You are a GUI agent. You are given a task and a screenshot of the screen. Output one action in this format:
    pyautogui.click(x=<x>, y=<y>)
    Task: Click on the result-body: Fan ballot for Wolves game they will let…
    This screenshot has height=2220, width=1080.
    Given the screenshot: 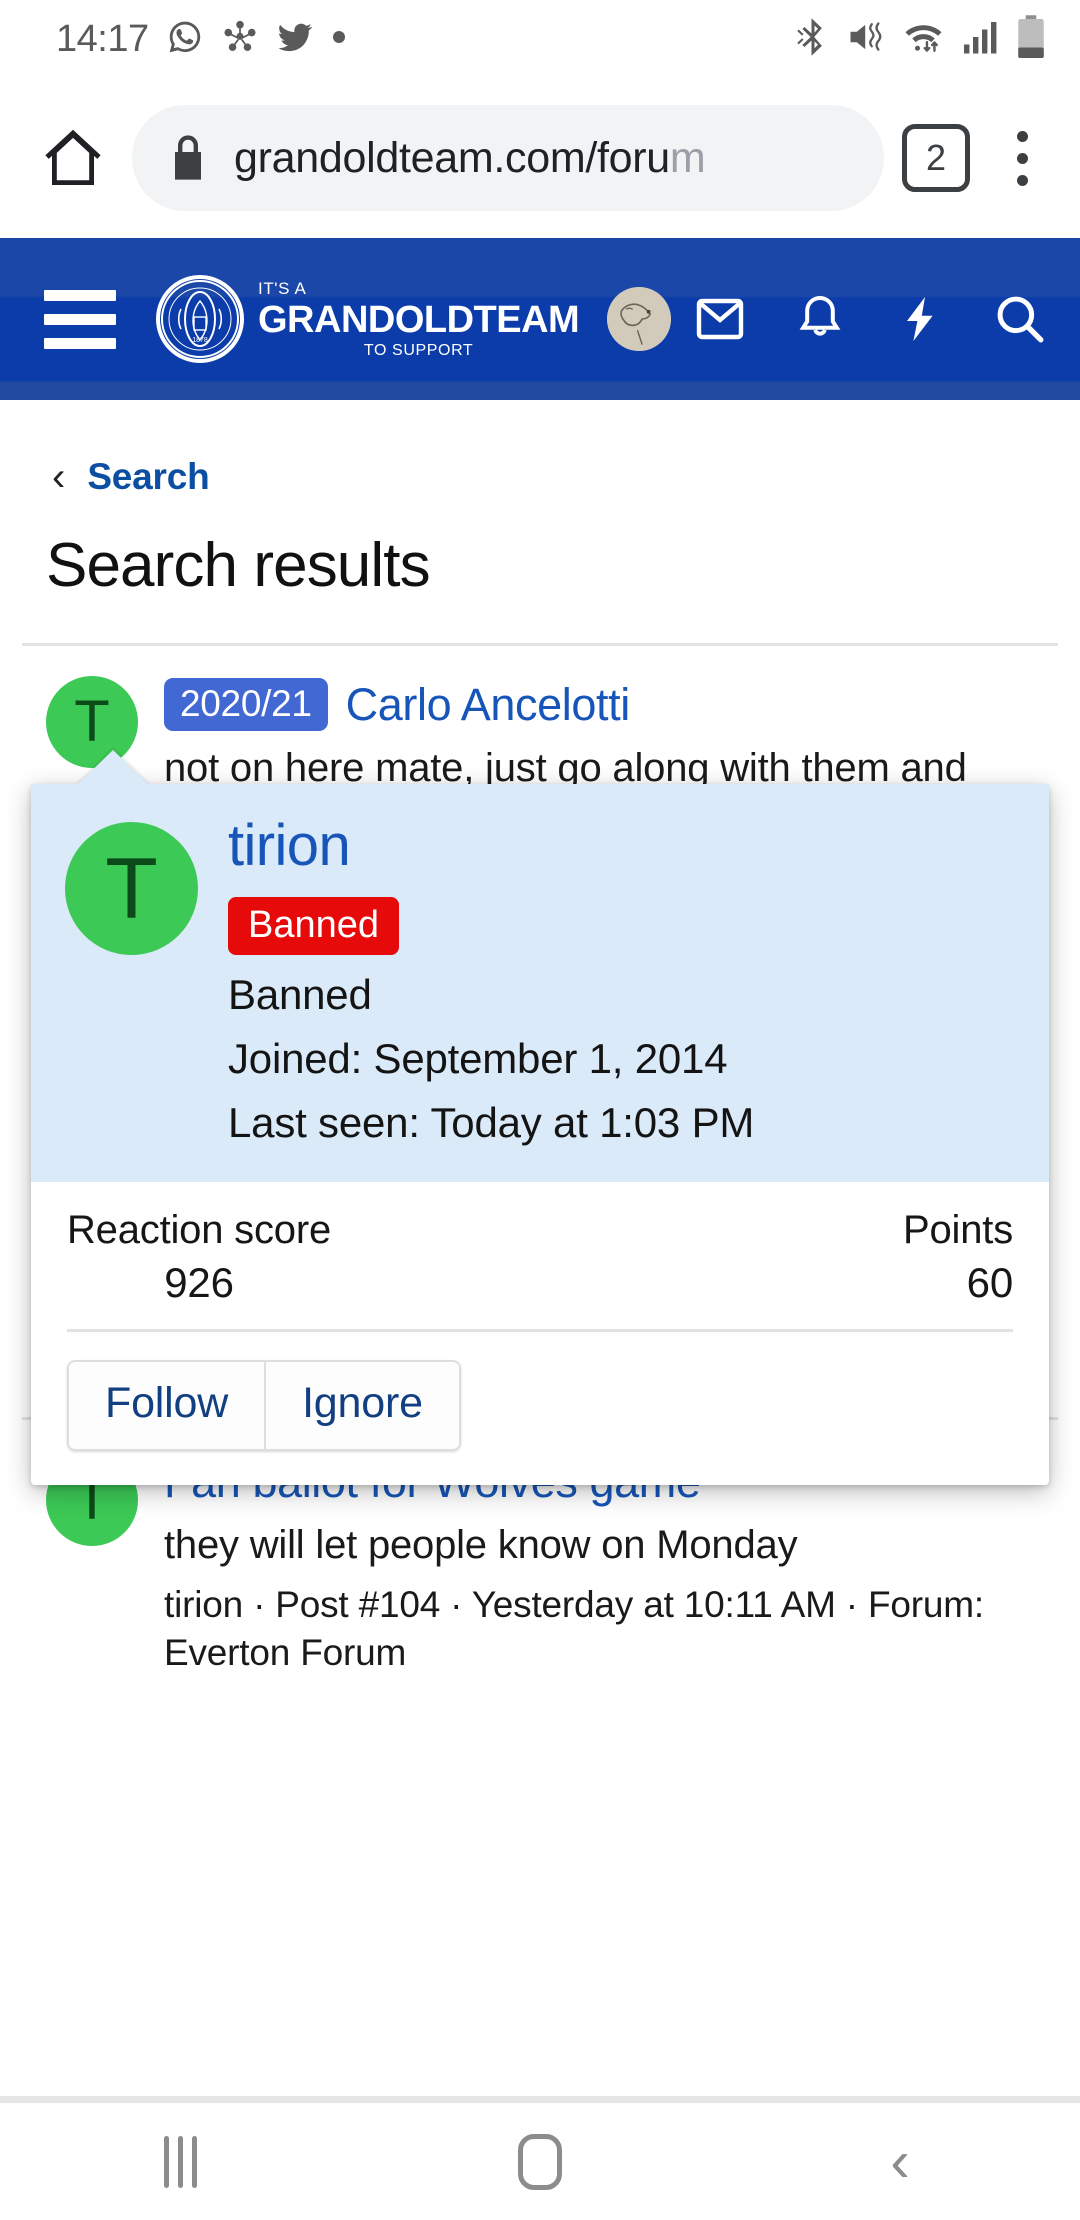 What is the action you would take?
    pyautogui.click(x=607, y=1565)
    